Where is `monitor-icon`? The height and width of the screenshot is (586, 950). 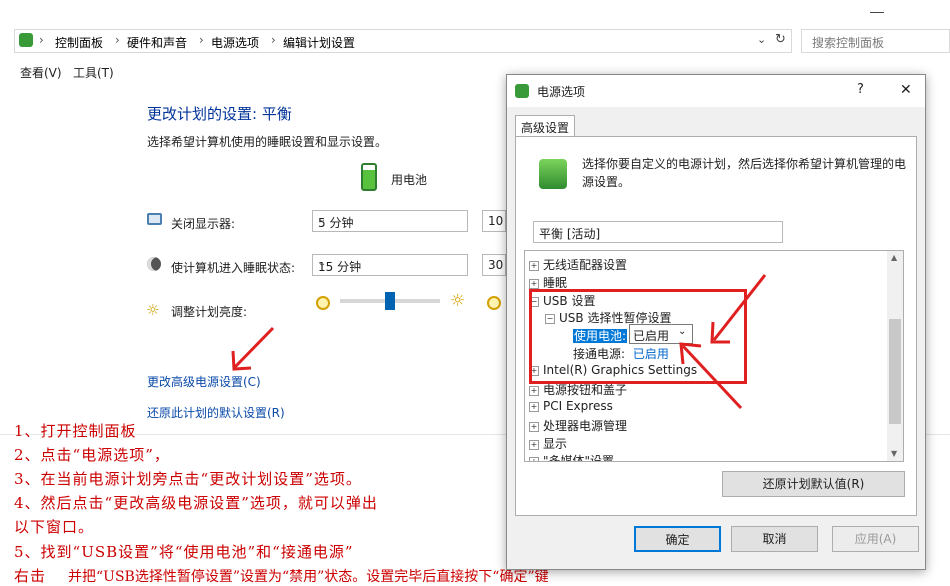
monitor-icon is located at coordinates (154, 219).